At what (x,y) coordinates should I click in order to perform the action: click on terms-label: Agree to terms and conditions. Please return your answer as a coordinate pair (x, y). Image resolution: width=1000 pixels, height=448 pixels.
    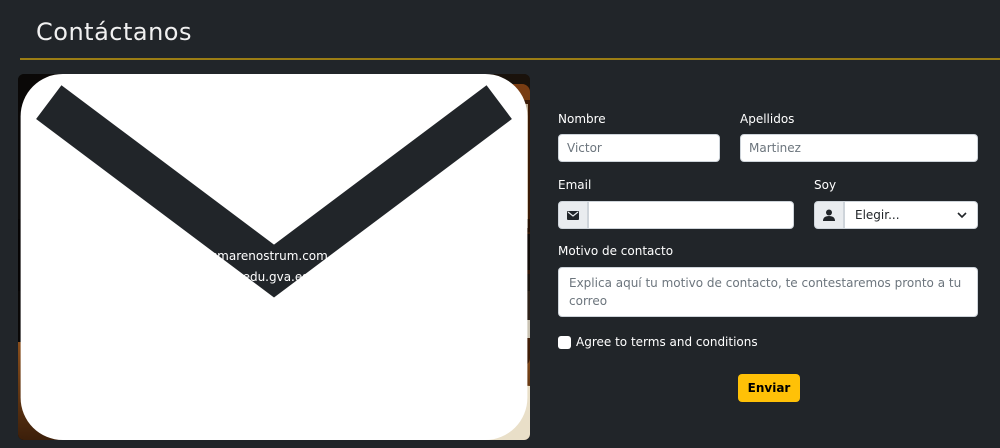
    Looking at the image, I should click on (667, 342).